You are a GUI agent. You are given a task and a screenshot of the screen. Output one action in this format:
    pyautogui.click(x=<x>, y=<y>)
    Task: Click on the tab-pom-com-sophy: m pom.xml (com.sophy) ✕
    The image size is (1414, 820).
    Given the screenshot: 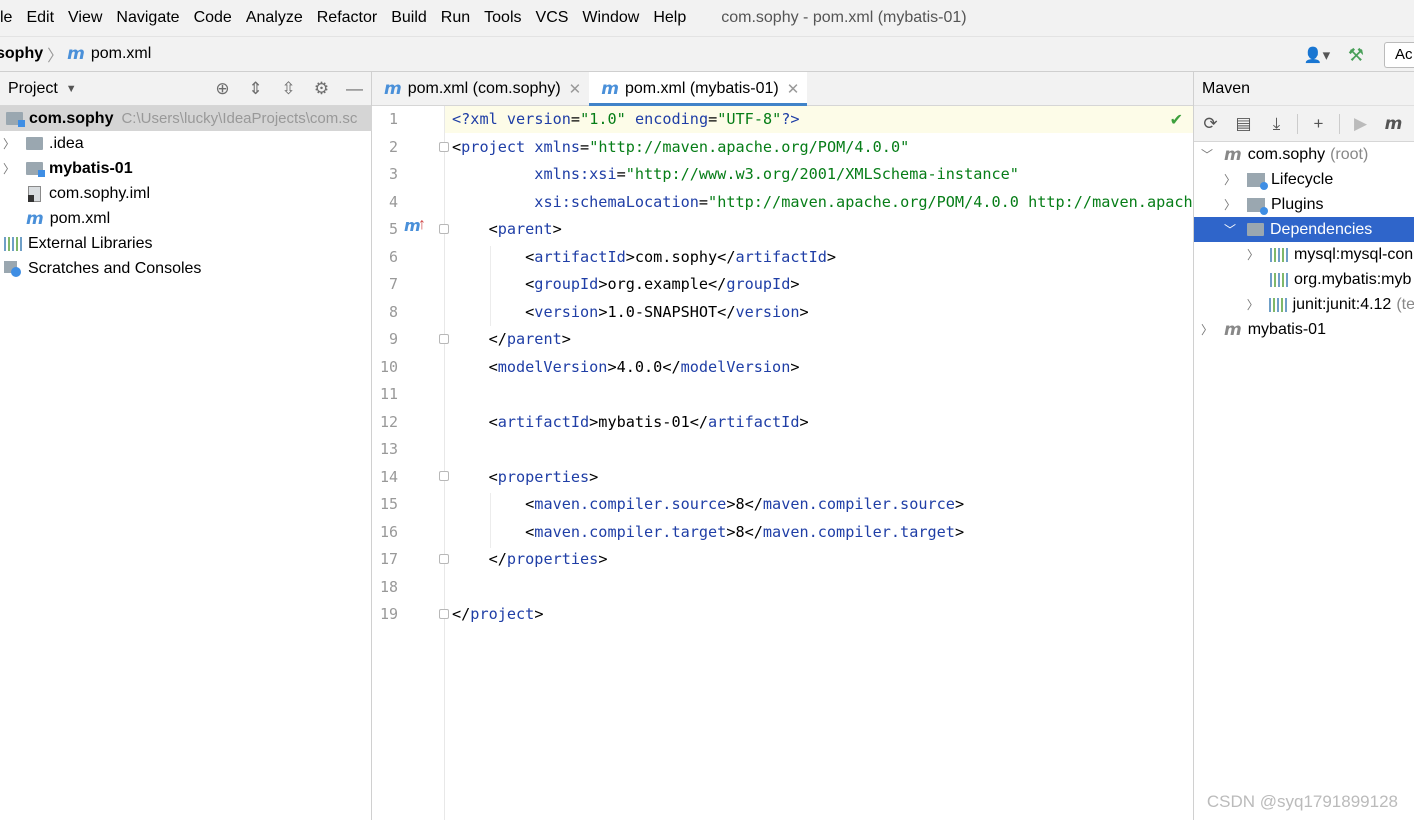 What is the action you would take?
    pyautogui.click(x=480, y=88)
    